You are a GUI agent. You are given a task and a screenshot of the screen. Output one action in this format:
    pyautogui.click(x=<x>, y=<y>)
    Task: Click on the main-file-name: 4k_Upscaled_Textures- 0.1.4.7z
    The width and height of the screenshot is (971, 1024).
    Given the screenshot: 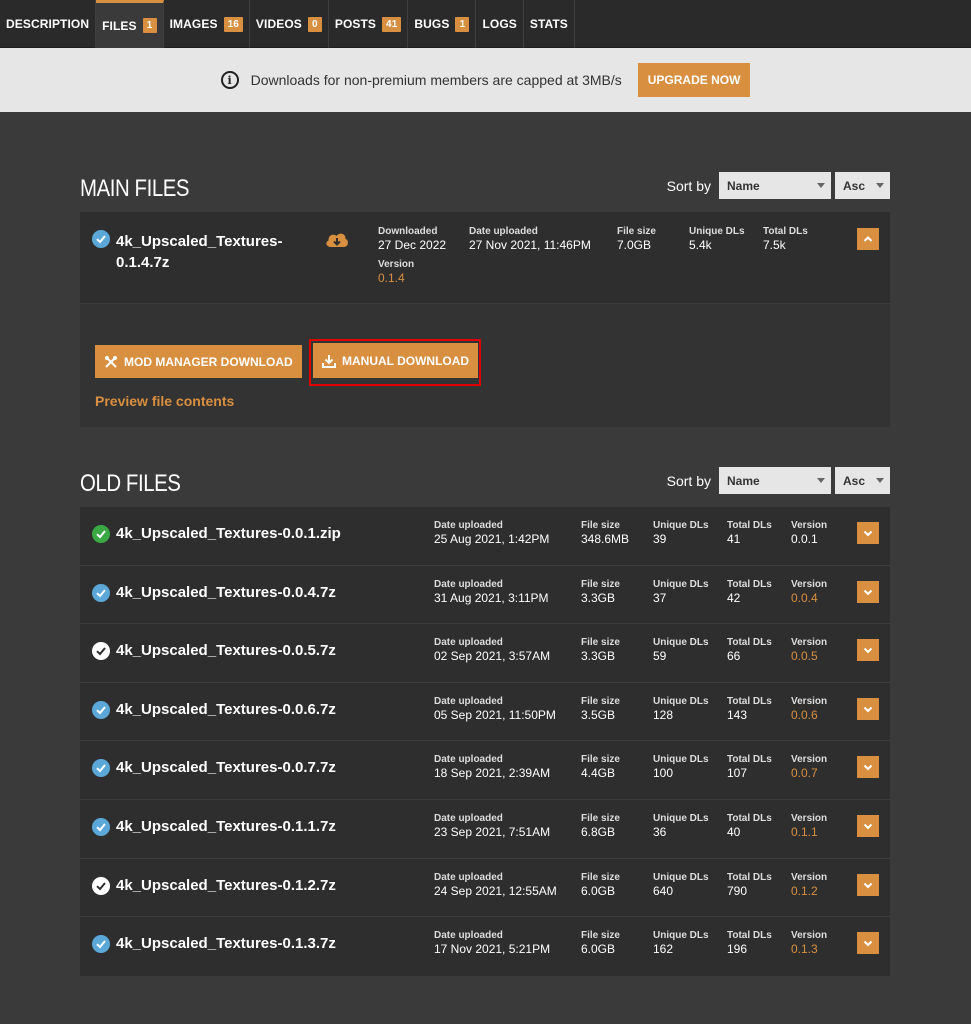 What is the action you would take?
    pyautogui.click(x=199, y=252)
    